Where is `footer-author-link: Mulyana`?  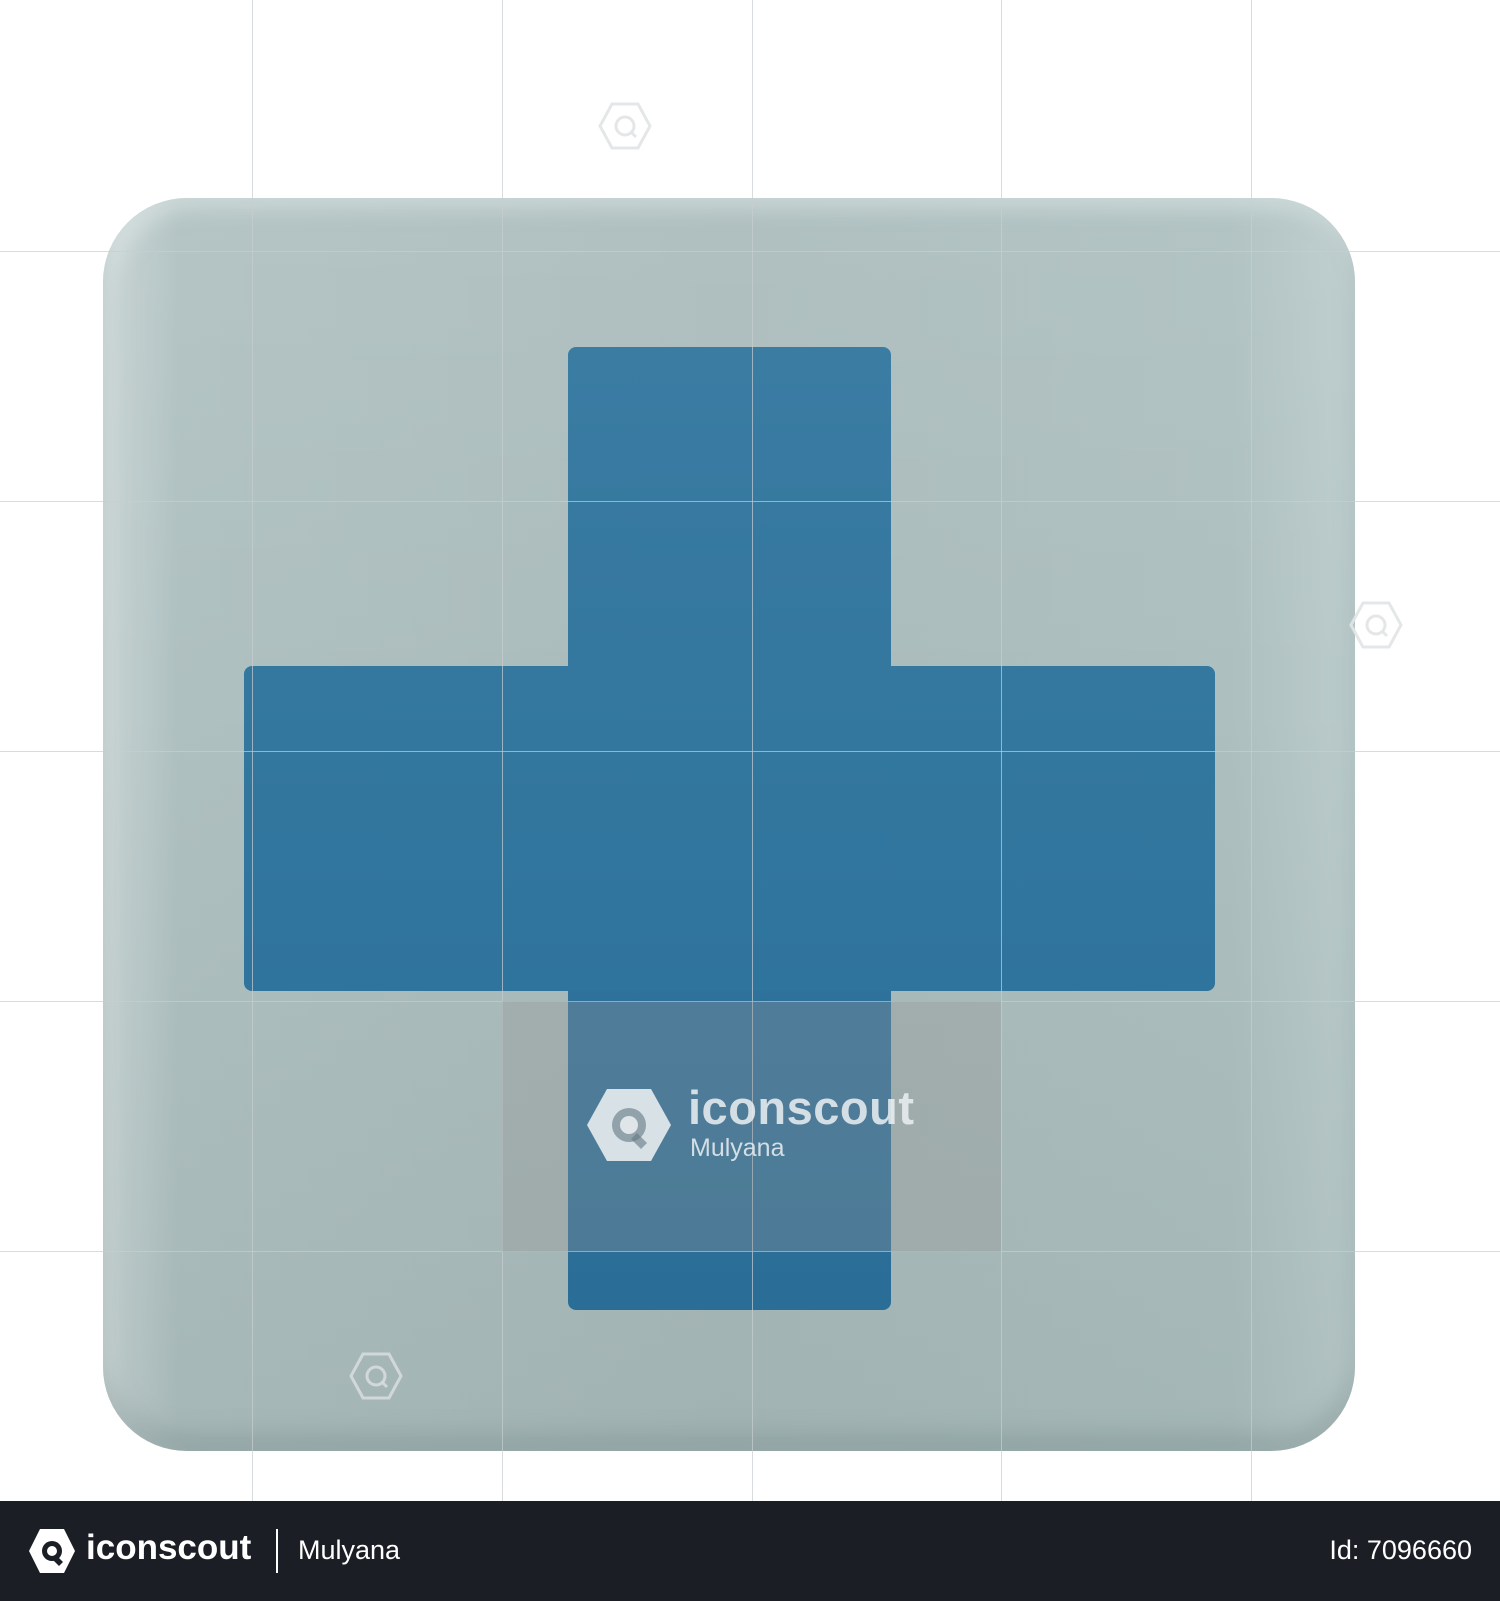 footer-author-link: Mulyana is located at coordinates (349, 1550).